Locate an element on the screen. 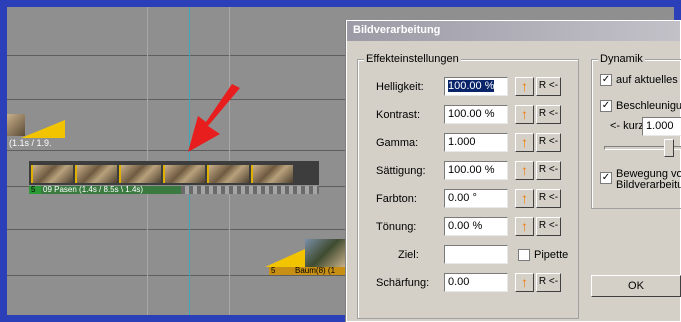  sharpness-input: 0.00 is located at coordinates (476, 282).